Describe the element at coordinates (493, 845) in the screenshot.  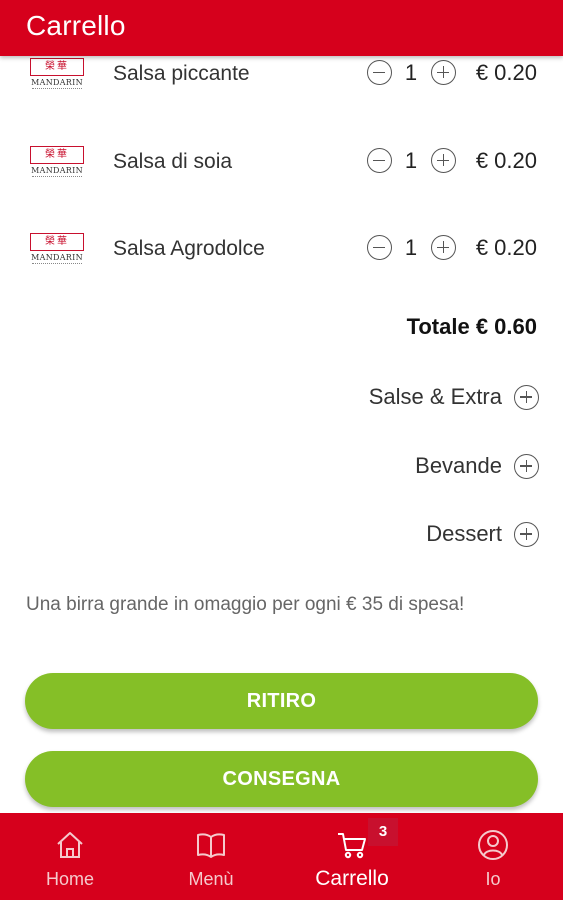
I see `user-icon` at that location.